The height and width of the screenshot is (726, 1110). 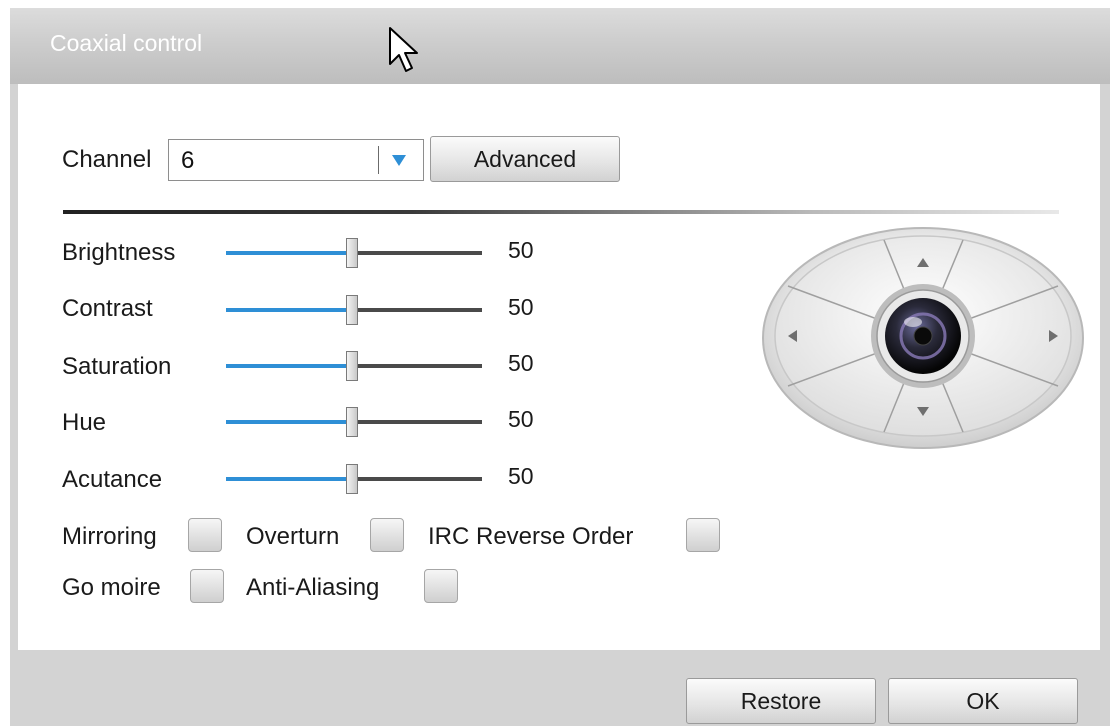 What do you see at coordinates (188, 160) in the screenshot?
I see `channel-value: 6` at bounding box center [188, 160].